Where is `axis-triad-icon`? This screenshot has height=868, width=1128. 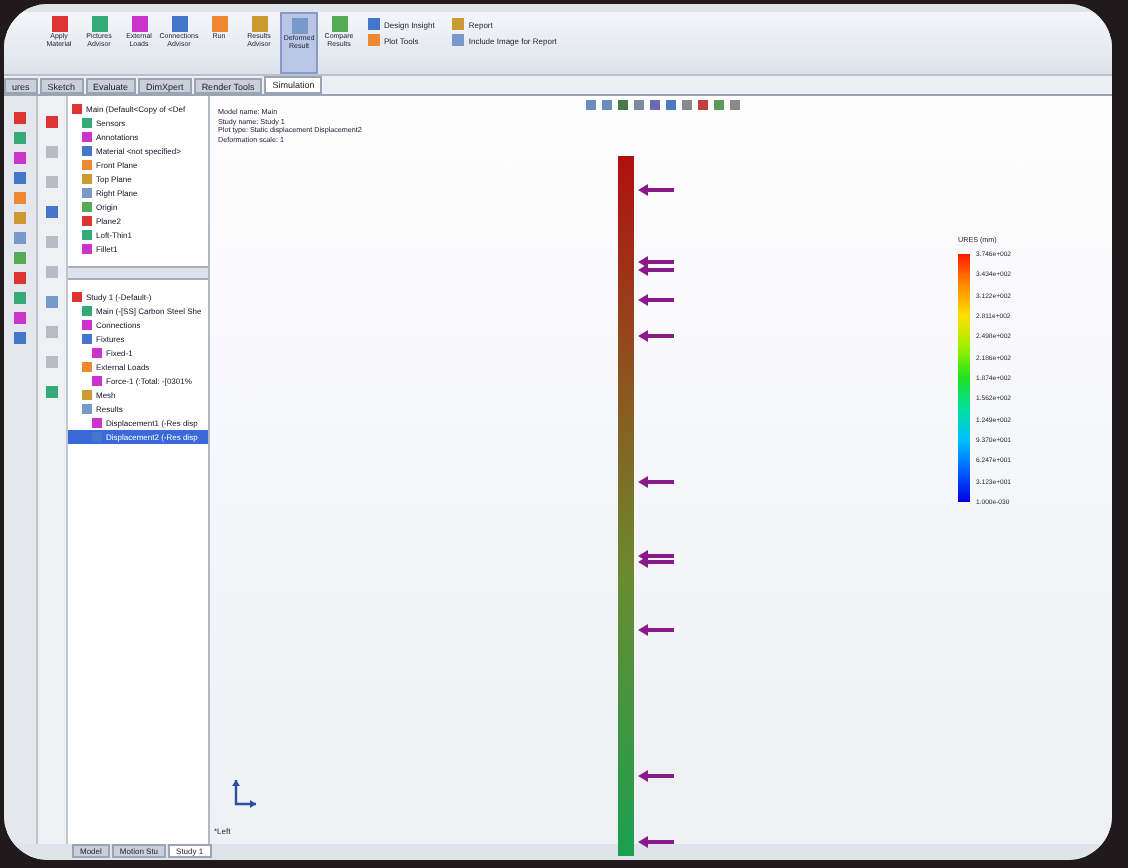 axis-triad-icon is located at coordinates (244, 794).